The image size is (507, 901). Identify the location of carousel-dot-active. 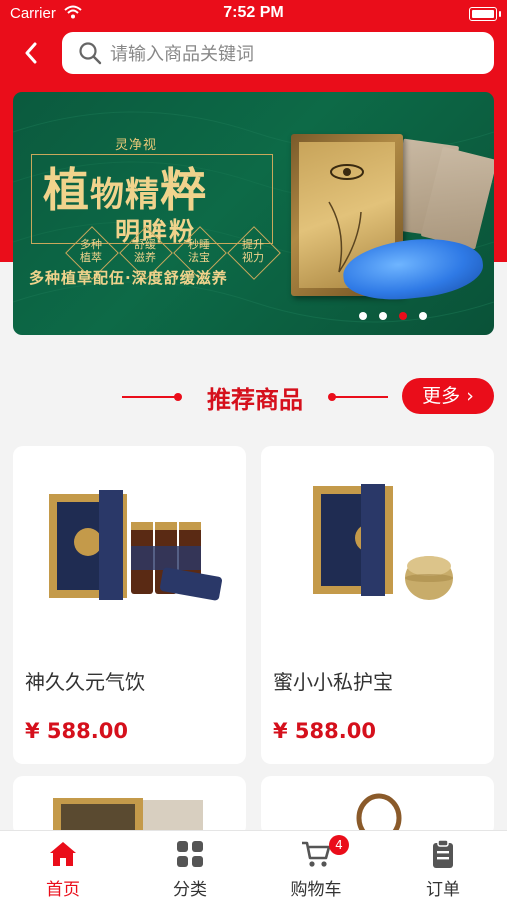
(403, 316).